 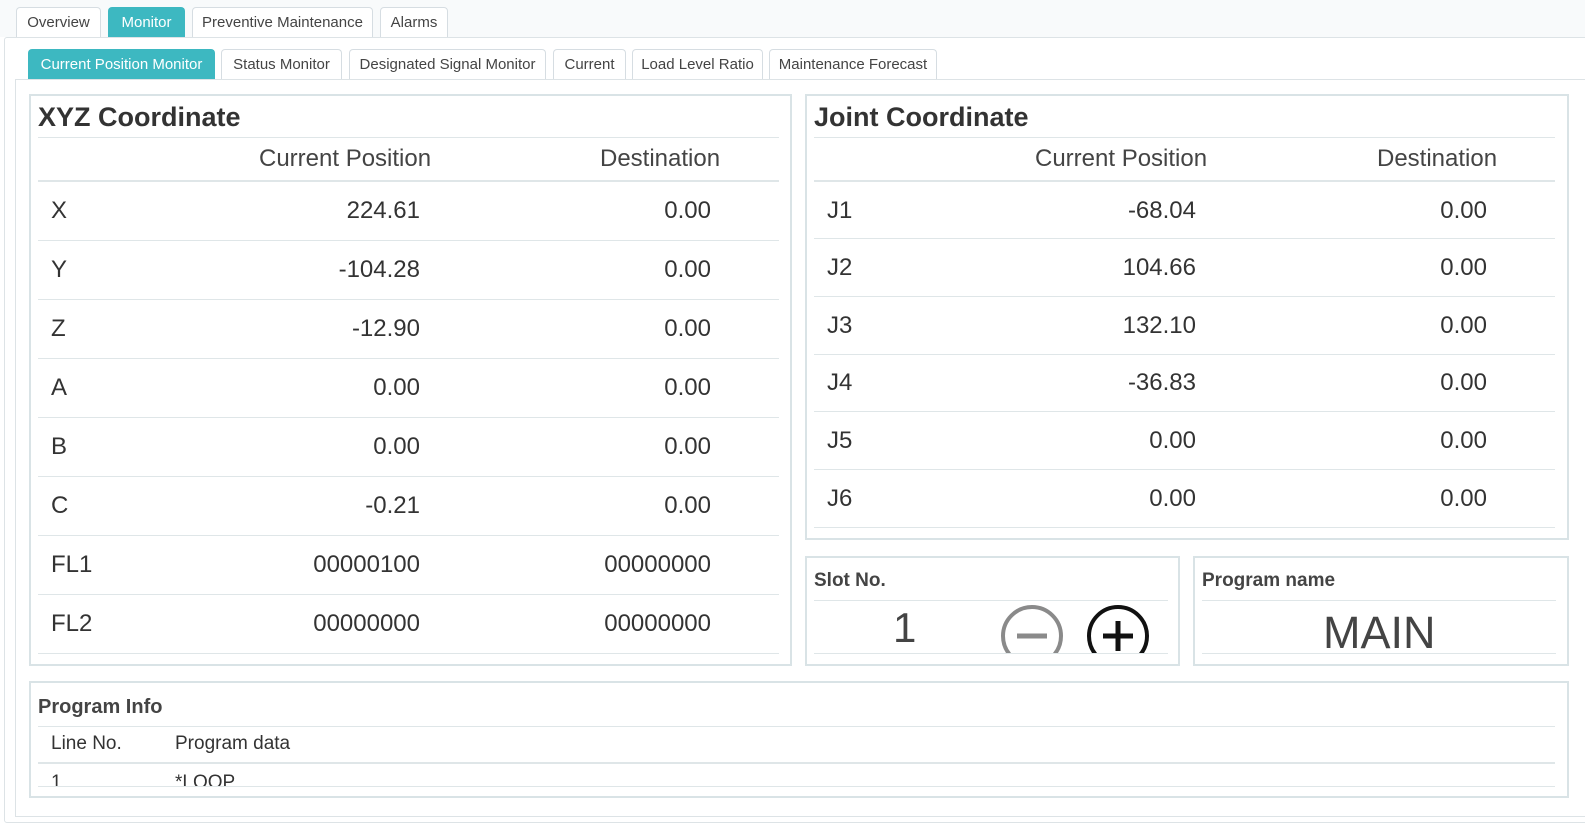 I want to click on slot-title: Slot No., so click(x=850, y=580).